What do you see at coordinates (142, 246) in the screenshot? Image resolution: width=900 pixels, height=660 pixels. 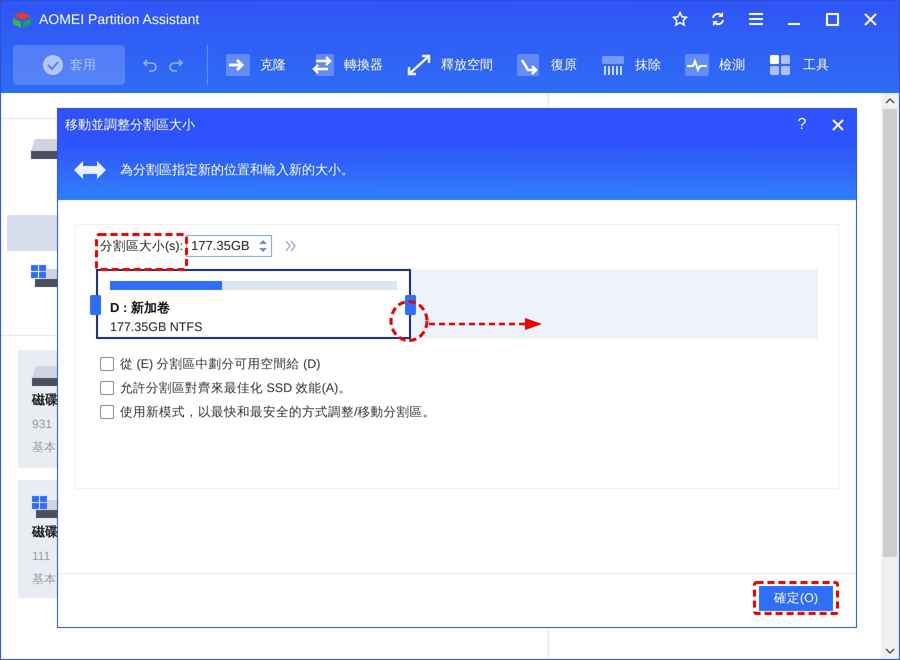 I see `size-label: 分割區大小(s):` at bounding box center [142, 246].